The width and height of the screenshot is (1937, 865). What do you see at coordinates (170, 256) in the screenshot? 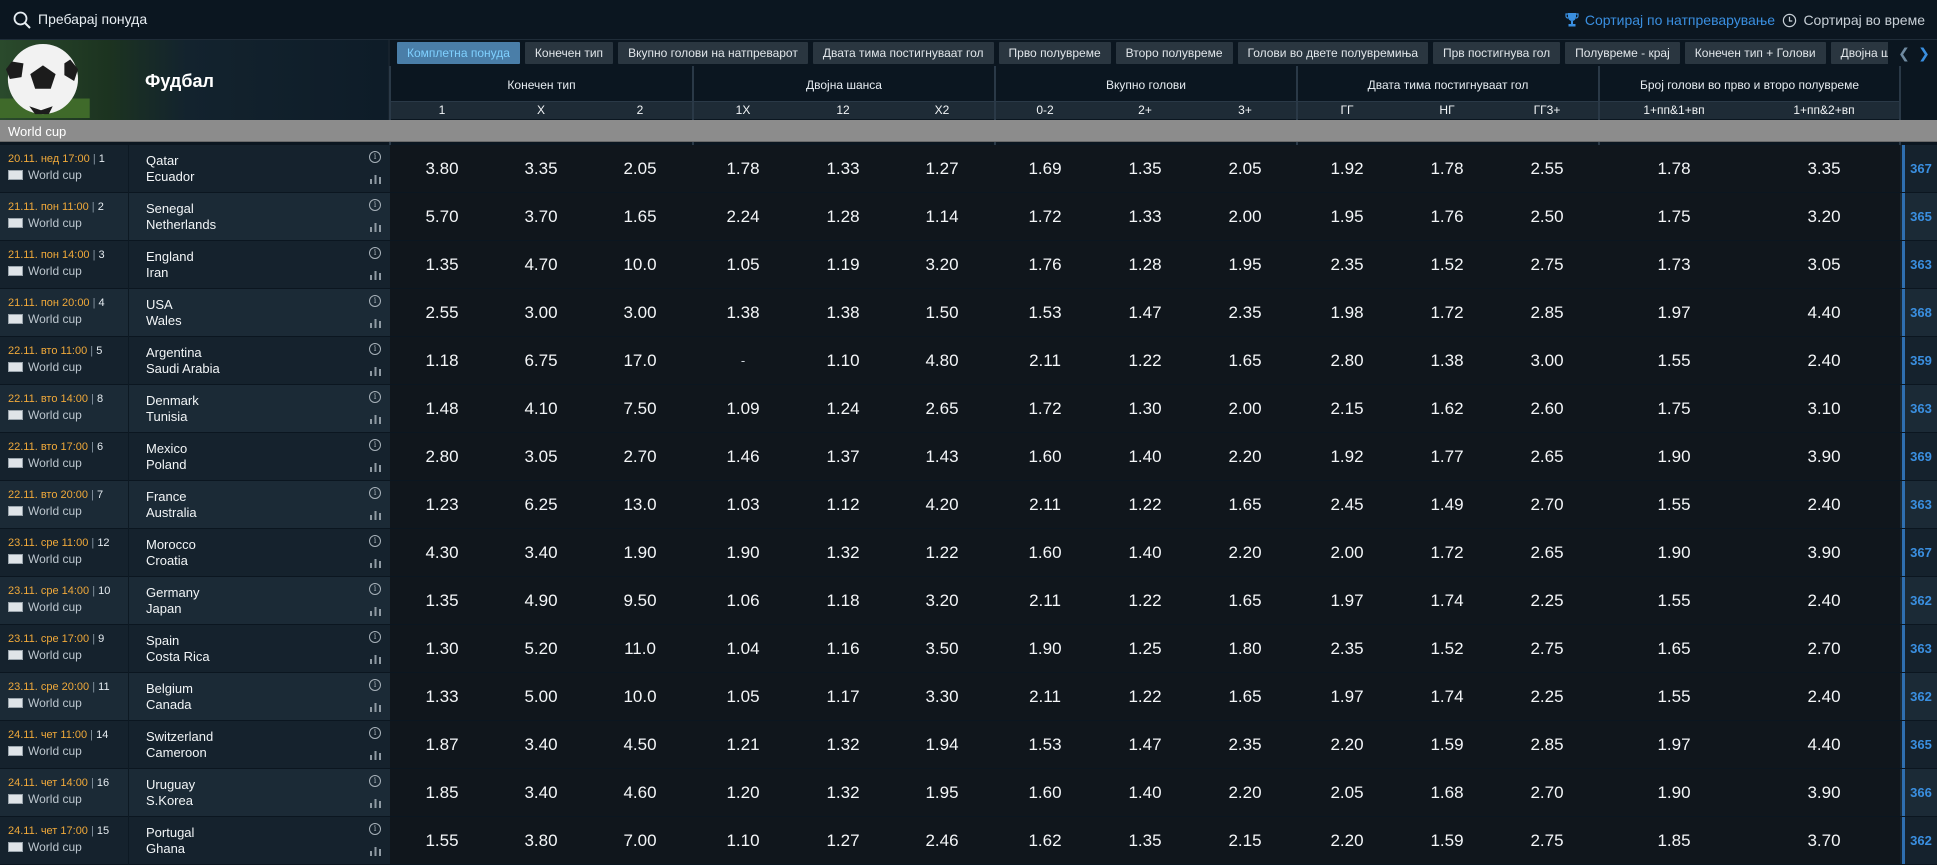
I see `home-team: England` at bounding box center [170, 256].